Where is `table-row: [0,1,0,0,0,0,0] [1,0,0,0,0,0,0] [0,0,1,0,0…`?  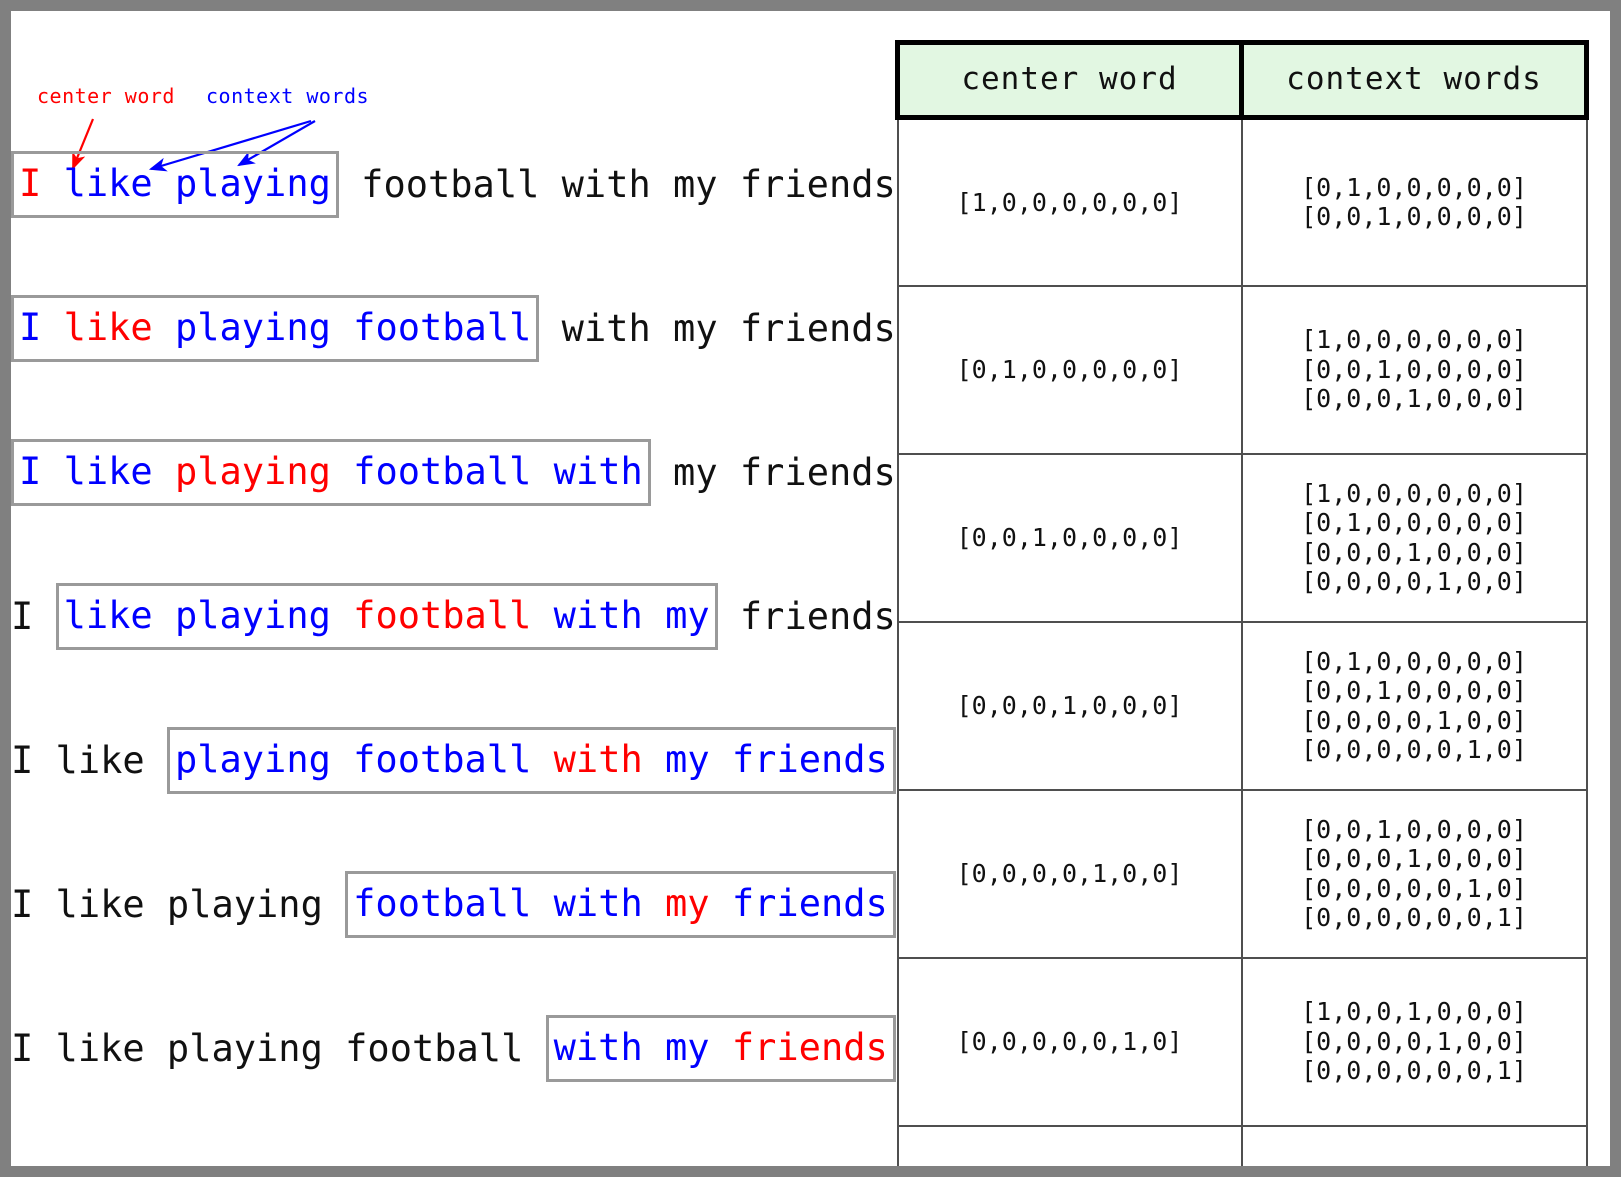 table-row: [0,1,0,0,0,0,0] [1,0,0,0,0,0,0] [0,0,1,0,0… is located at coordinates (1242, 369).